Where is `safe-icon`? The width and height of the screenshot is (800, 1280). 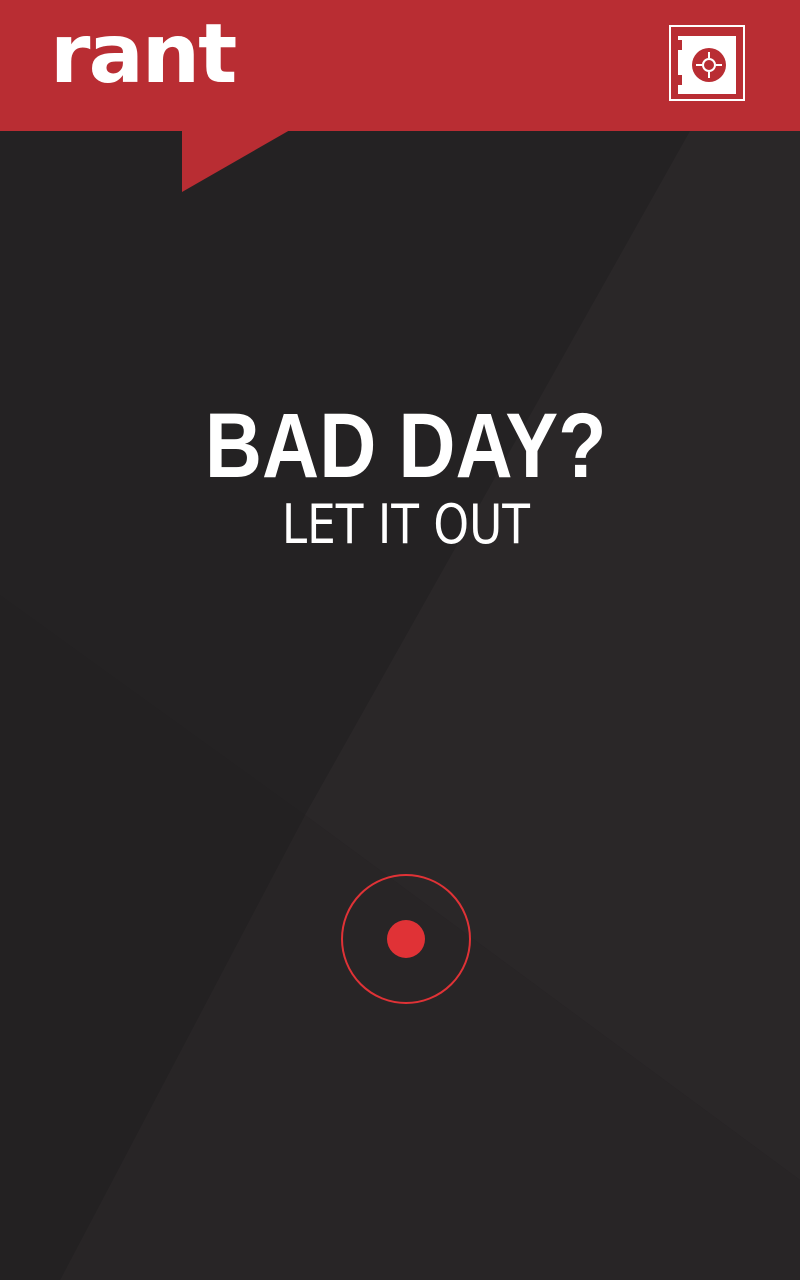
safe-icon is located at coordinates (707, 65).